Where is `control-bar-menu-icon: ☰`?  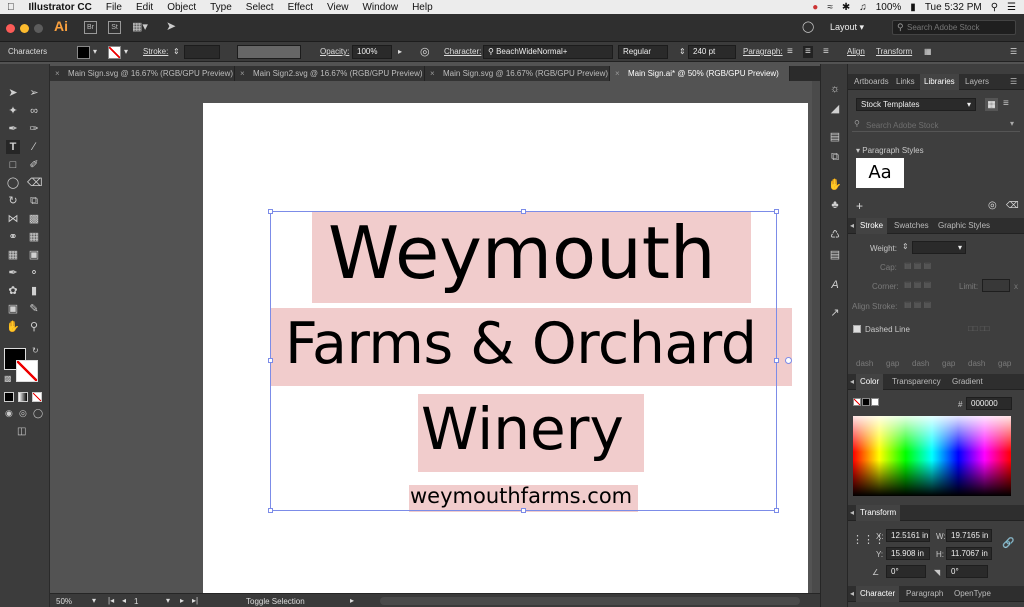
control-bar-menu-icon: ☰ is located at coordinates (1013, 52).